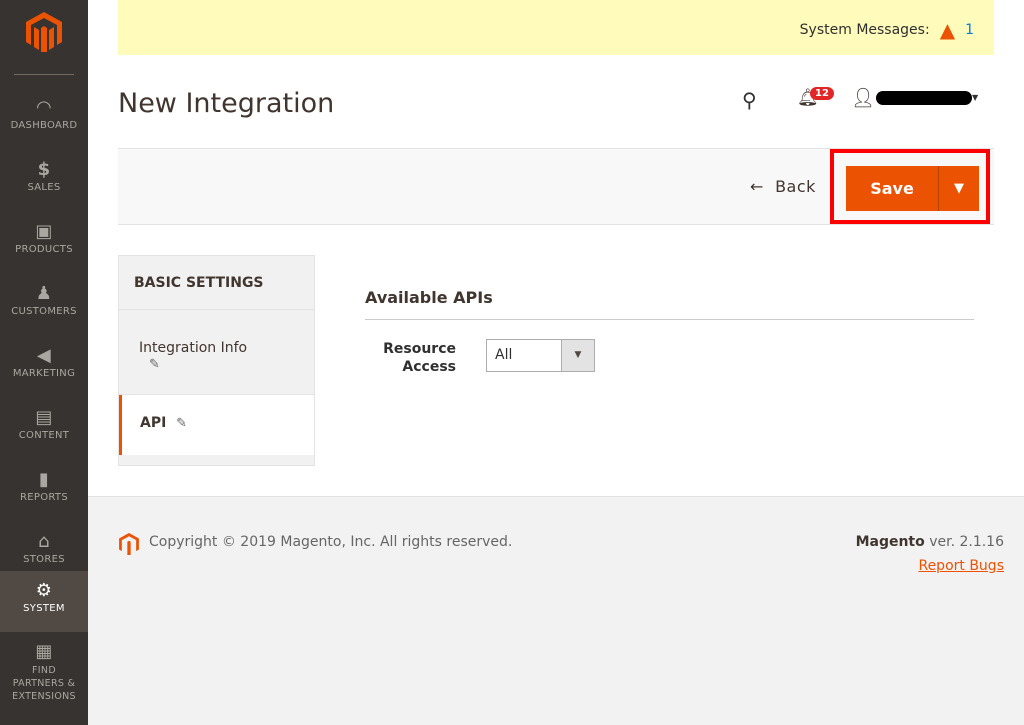  What do you see at coordinates (44, 497) in the screenshot?
I see `nav-label: REPORTS` at bounding box center [44, 497].